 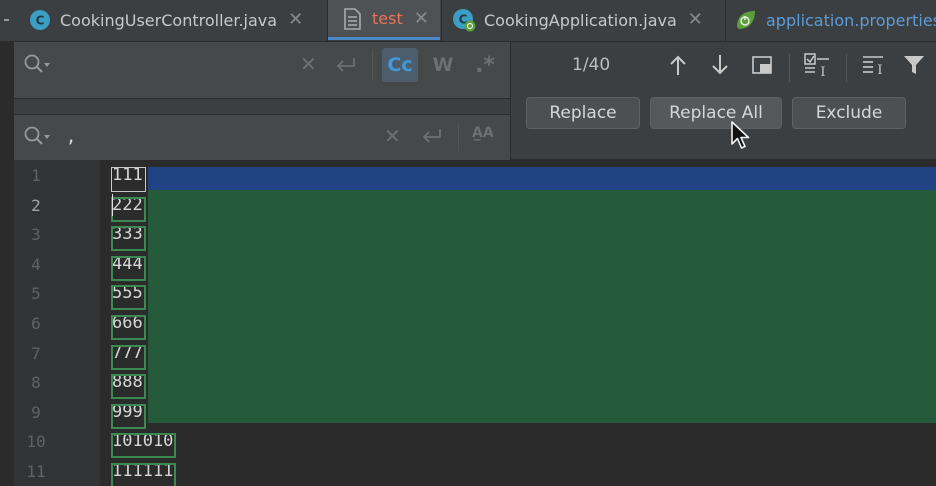 What do you see at coordinates (400, 65) in the screenshot?
I see `match-case-toggle: Cc` at bounding box center [400, 65].